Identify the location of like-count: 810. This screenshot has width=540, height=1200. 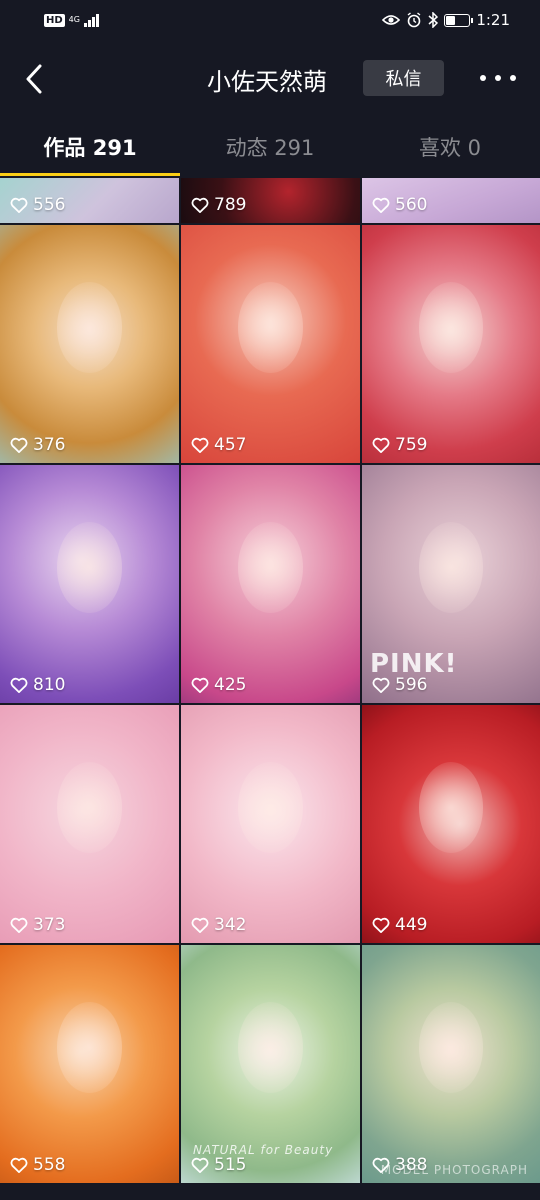
(37, 685).